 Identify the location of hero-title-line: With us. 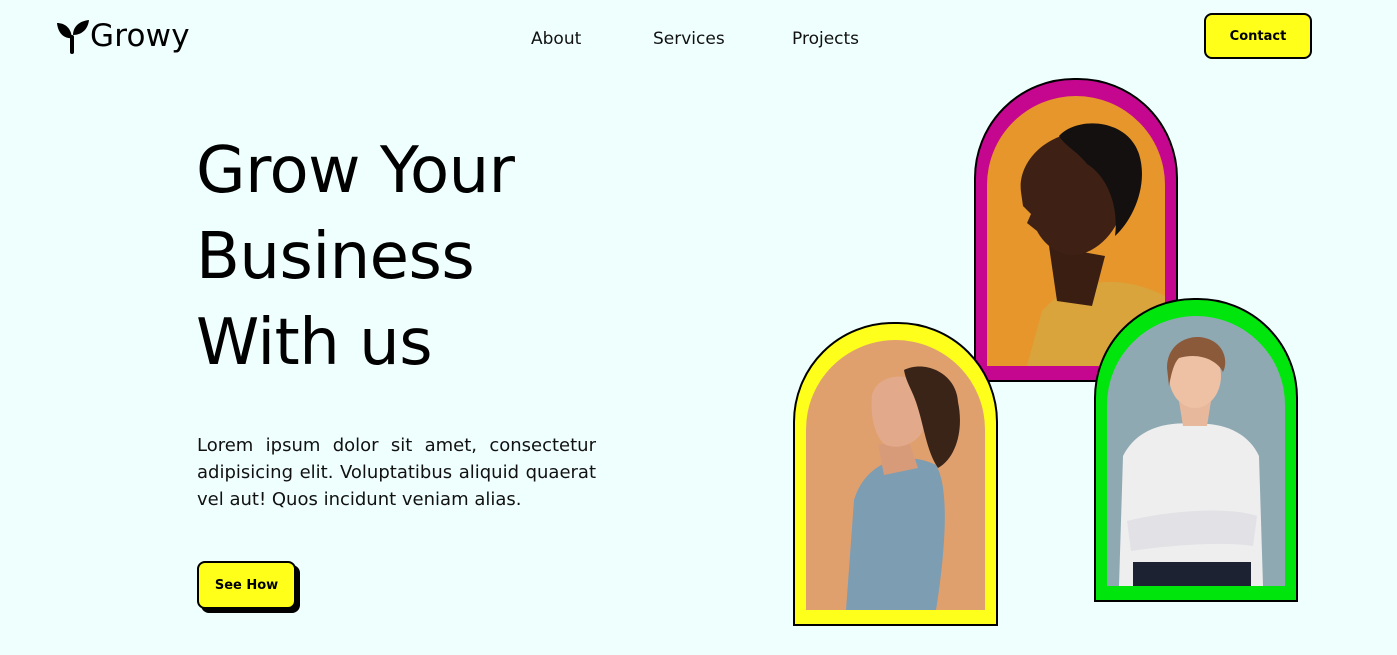
(314, 343).